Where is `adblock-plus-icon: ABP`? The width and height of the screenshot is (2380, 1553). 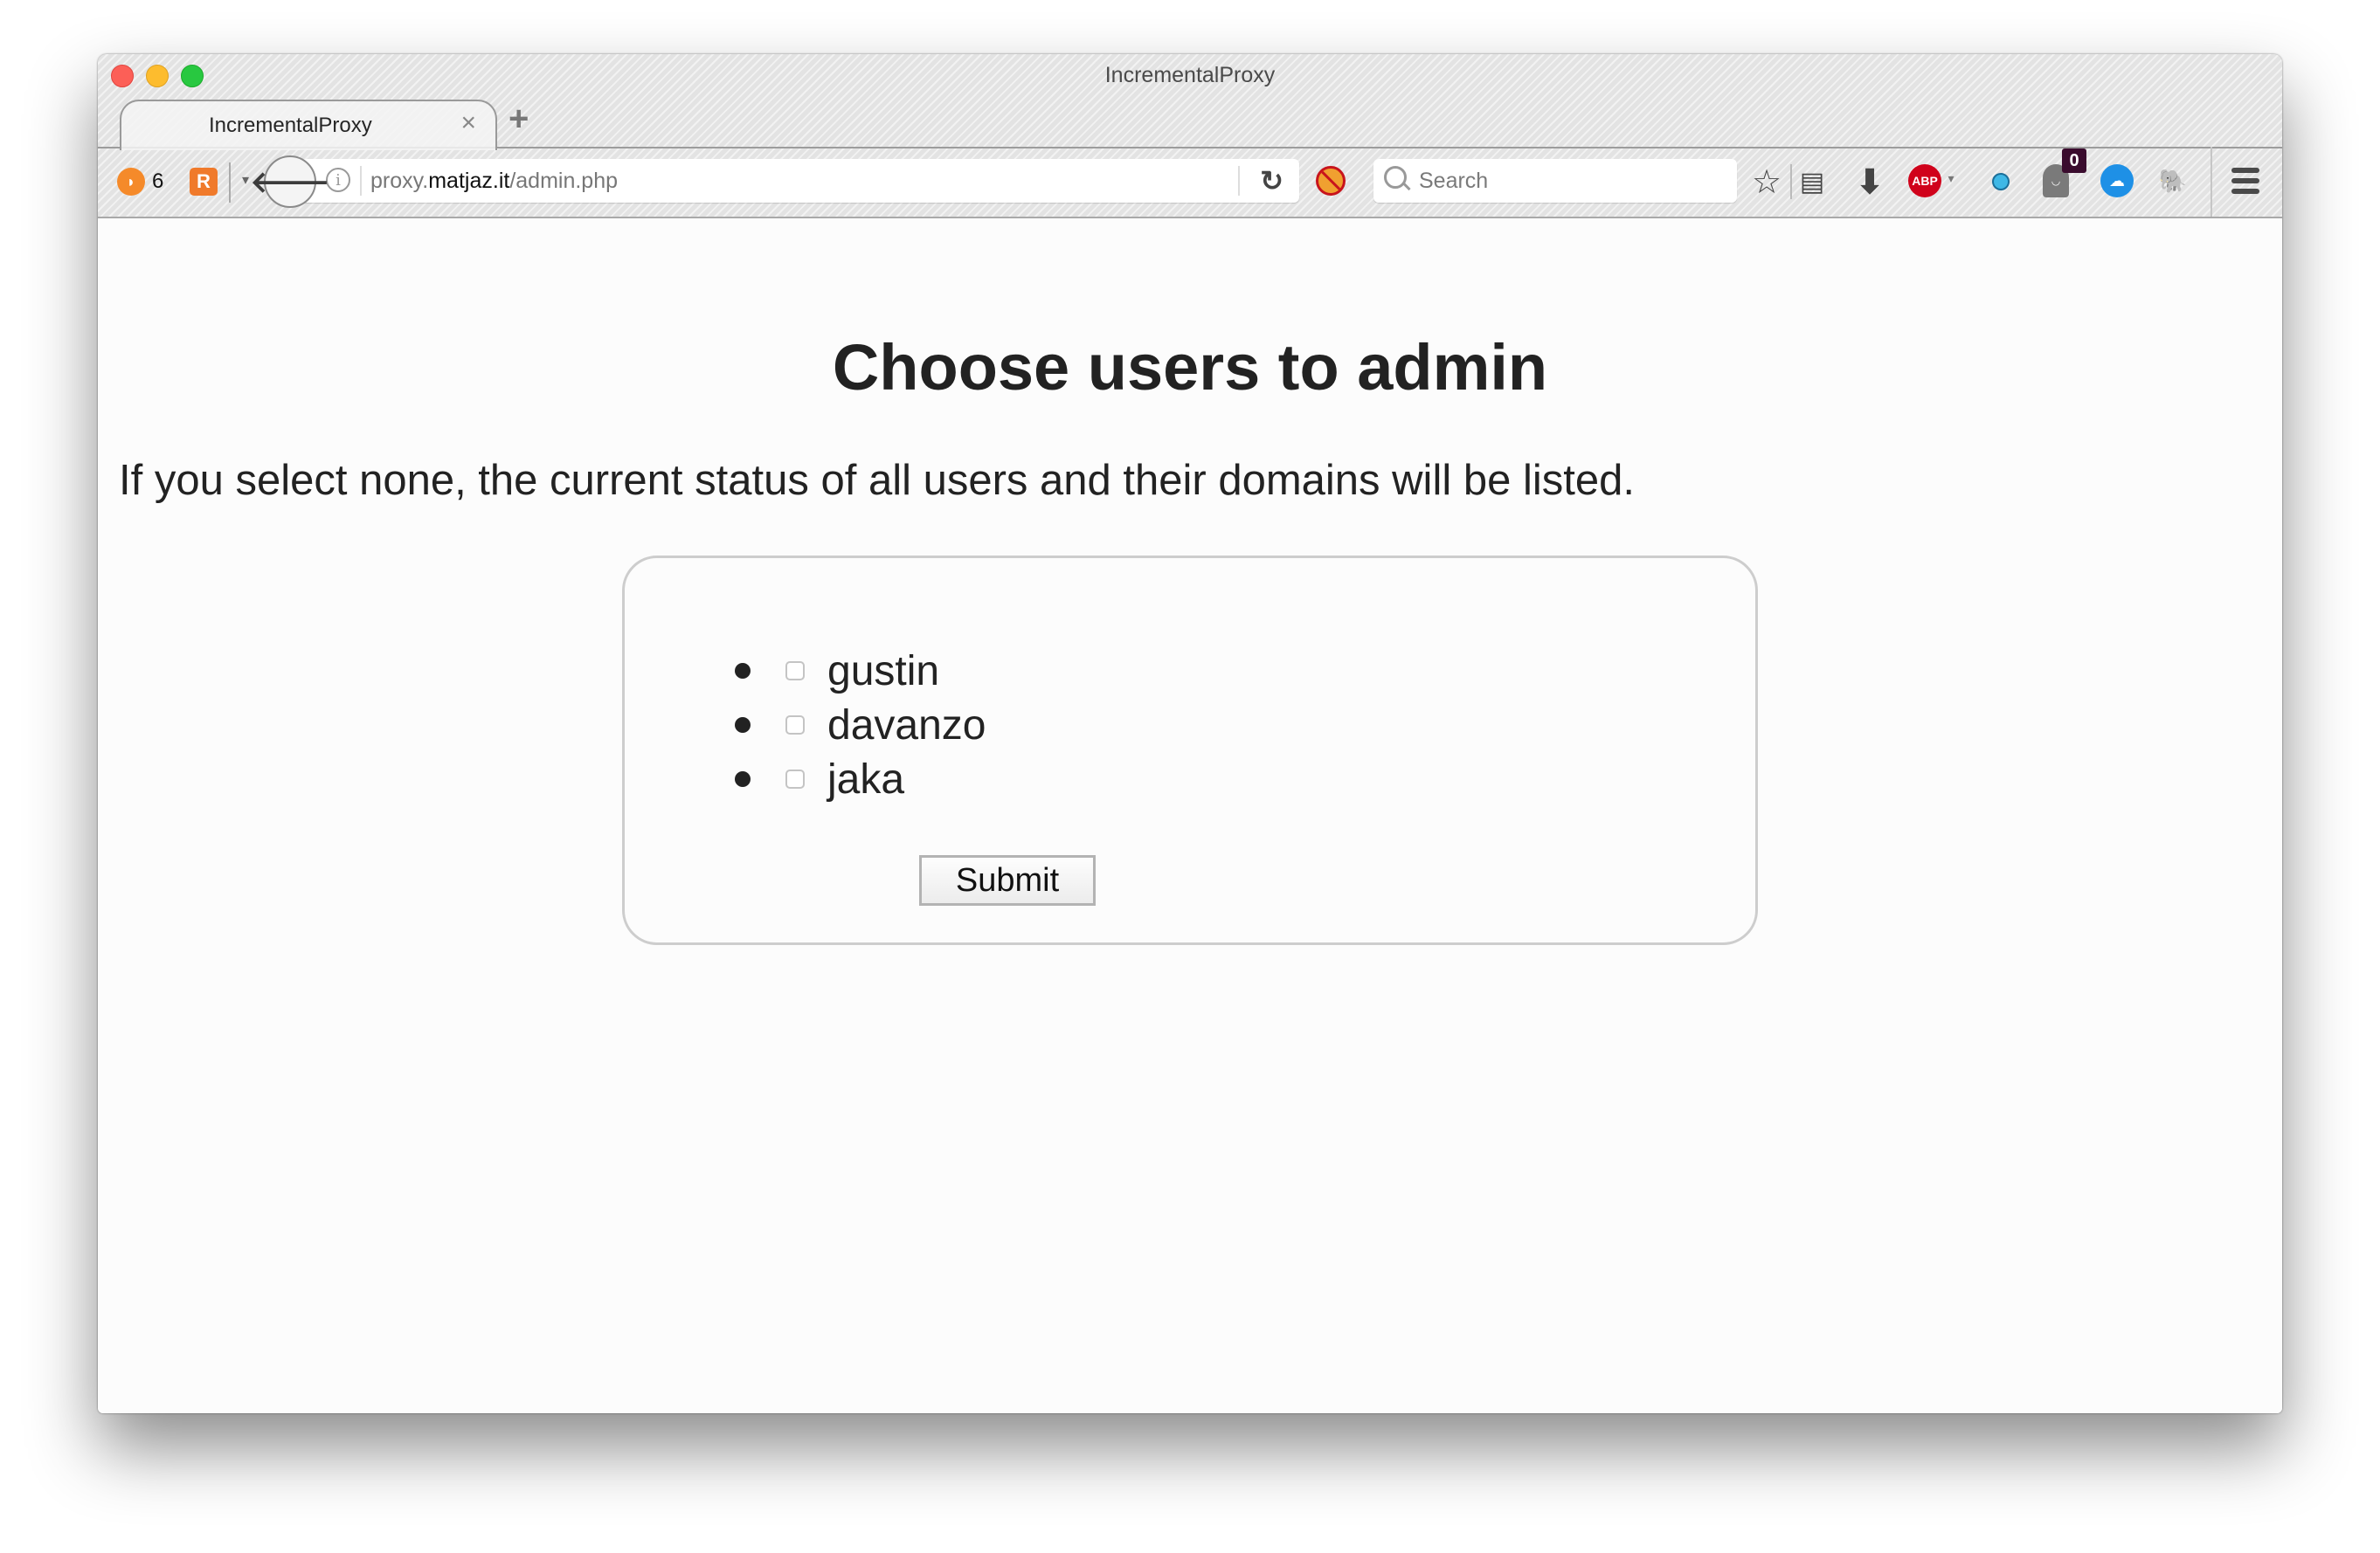
adblock-plus-icon: ABP is located at coordinates (1924, 181).